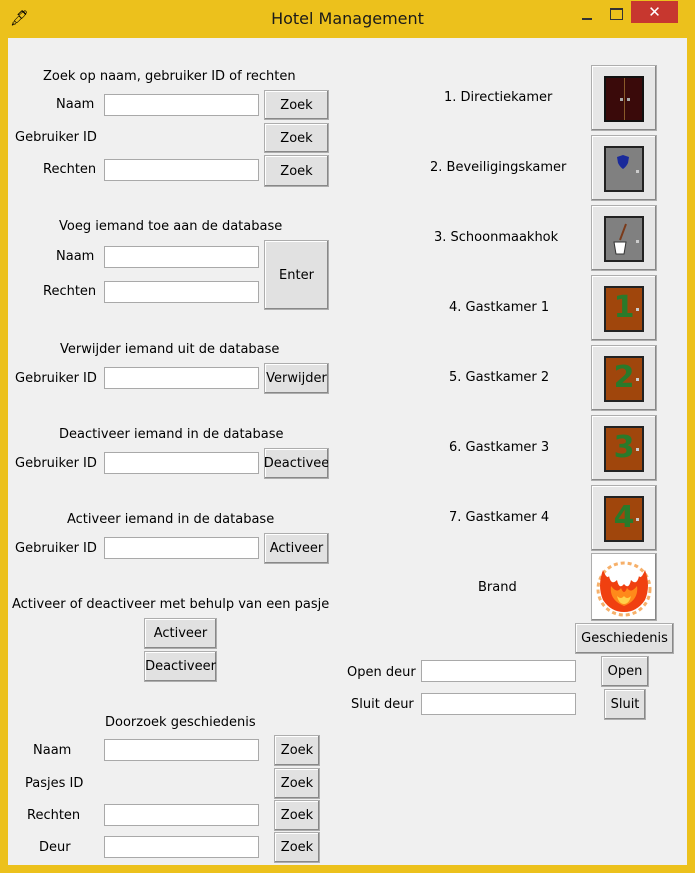 Image resolution: width=695 pixels, height=873 pixels. Describe the element at coordinates (297, 815) in the screenshot. I see `history-rights-search-button: Zoek` at that location.